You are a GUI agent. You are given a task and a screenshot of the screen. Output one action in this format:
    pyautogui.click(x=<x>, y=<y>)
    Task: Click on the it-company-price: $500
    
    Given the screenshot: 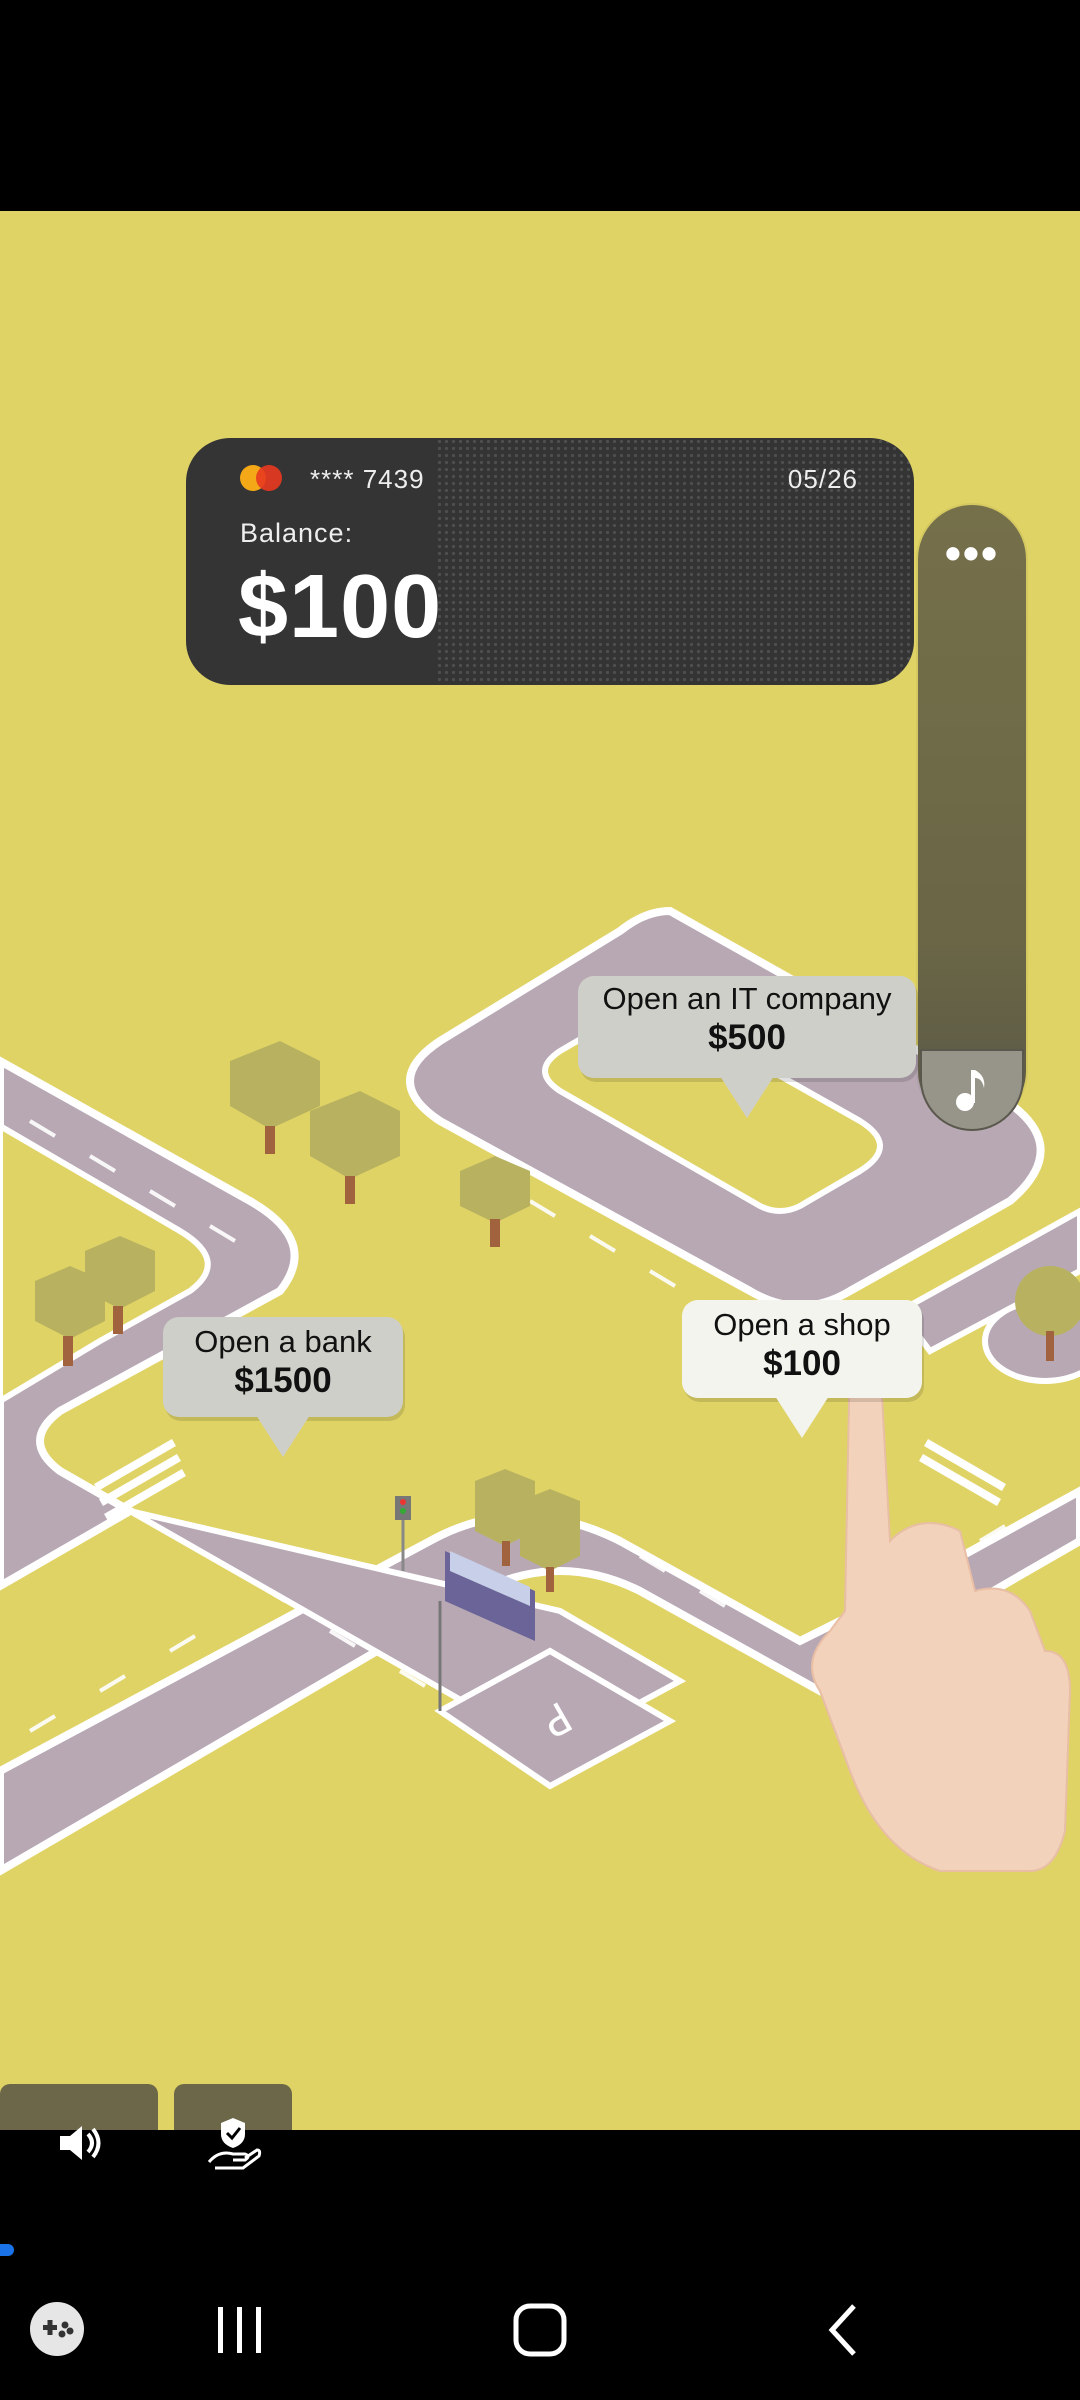 What is the action you would take?
    pyautogui.click(x=747, y=1037)
    